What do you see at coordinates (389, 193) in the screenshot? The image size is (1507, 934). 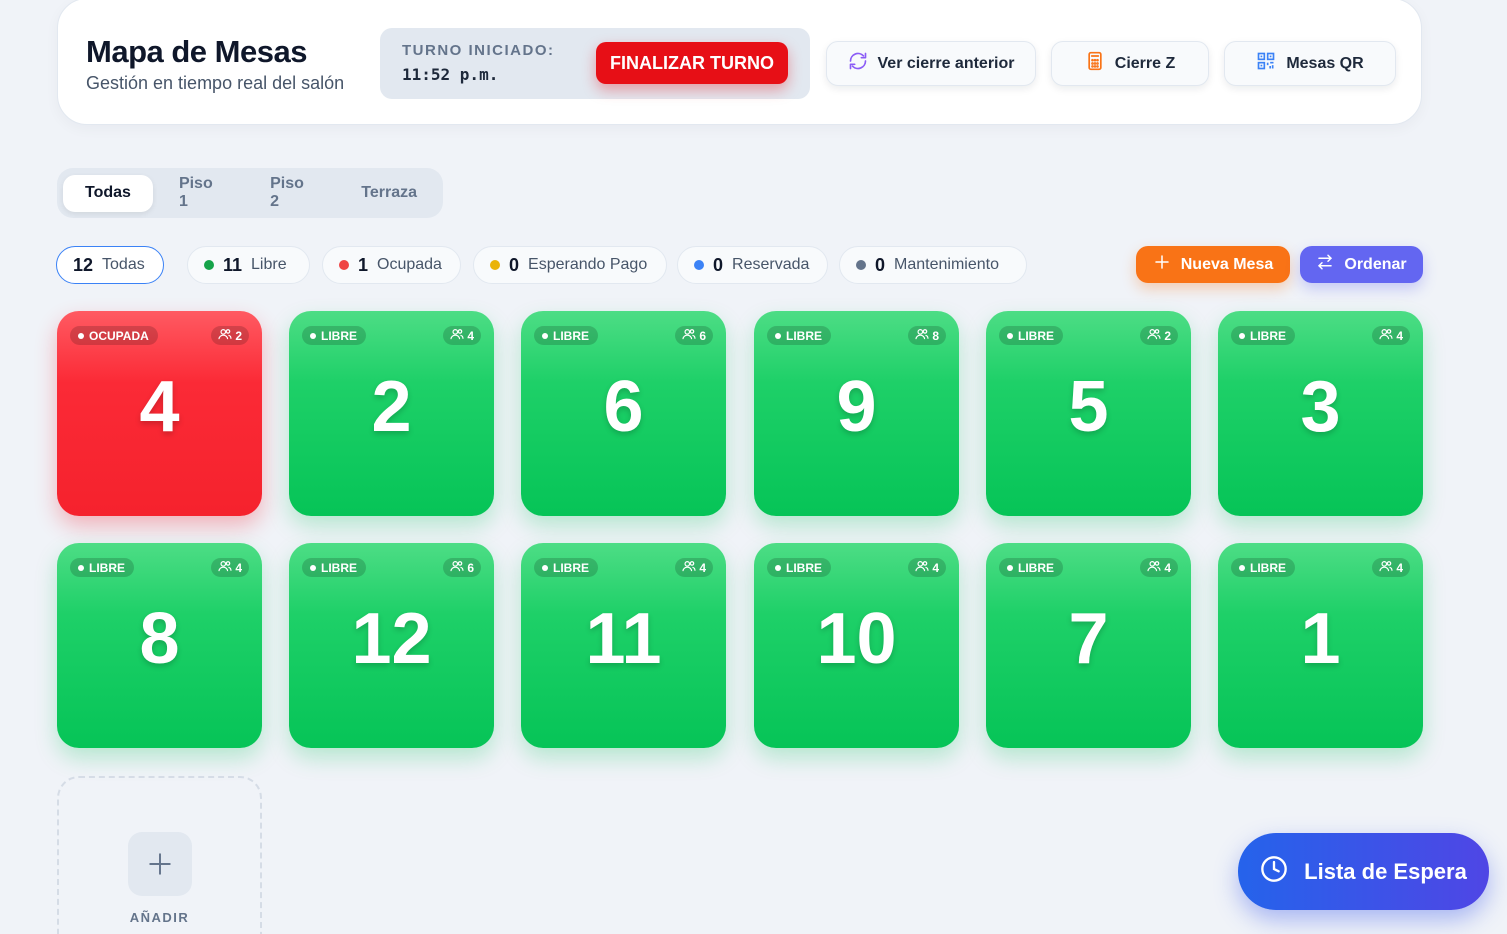 I see `tab-terraza: Terraza` at bounding box center [389, 193].